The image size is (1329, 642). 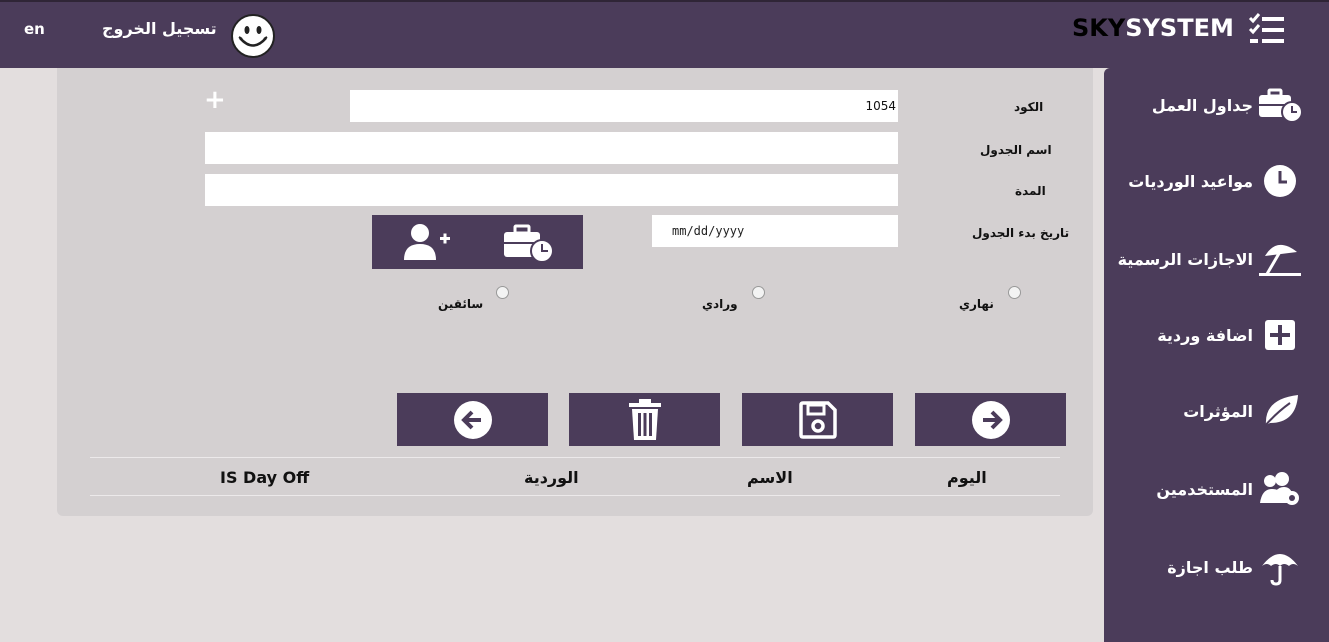 I want to click on umbrella-icon, so click(x=1280, y=567).